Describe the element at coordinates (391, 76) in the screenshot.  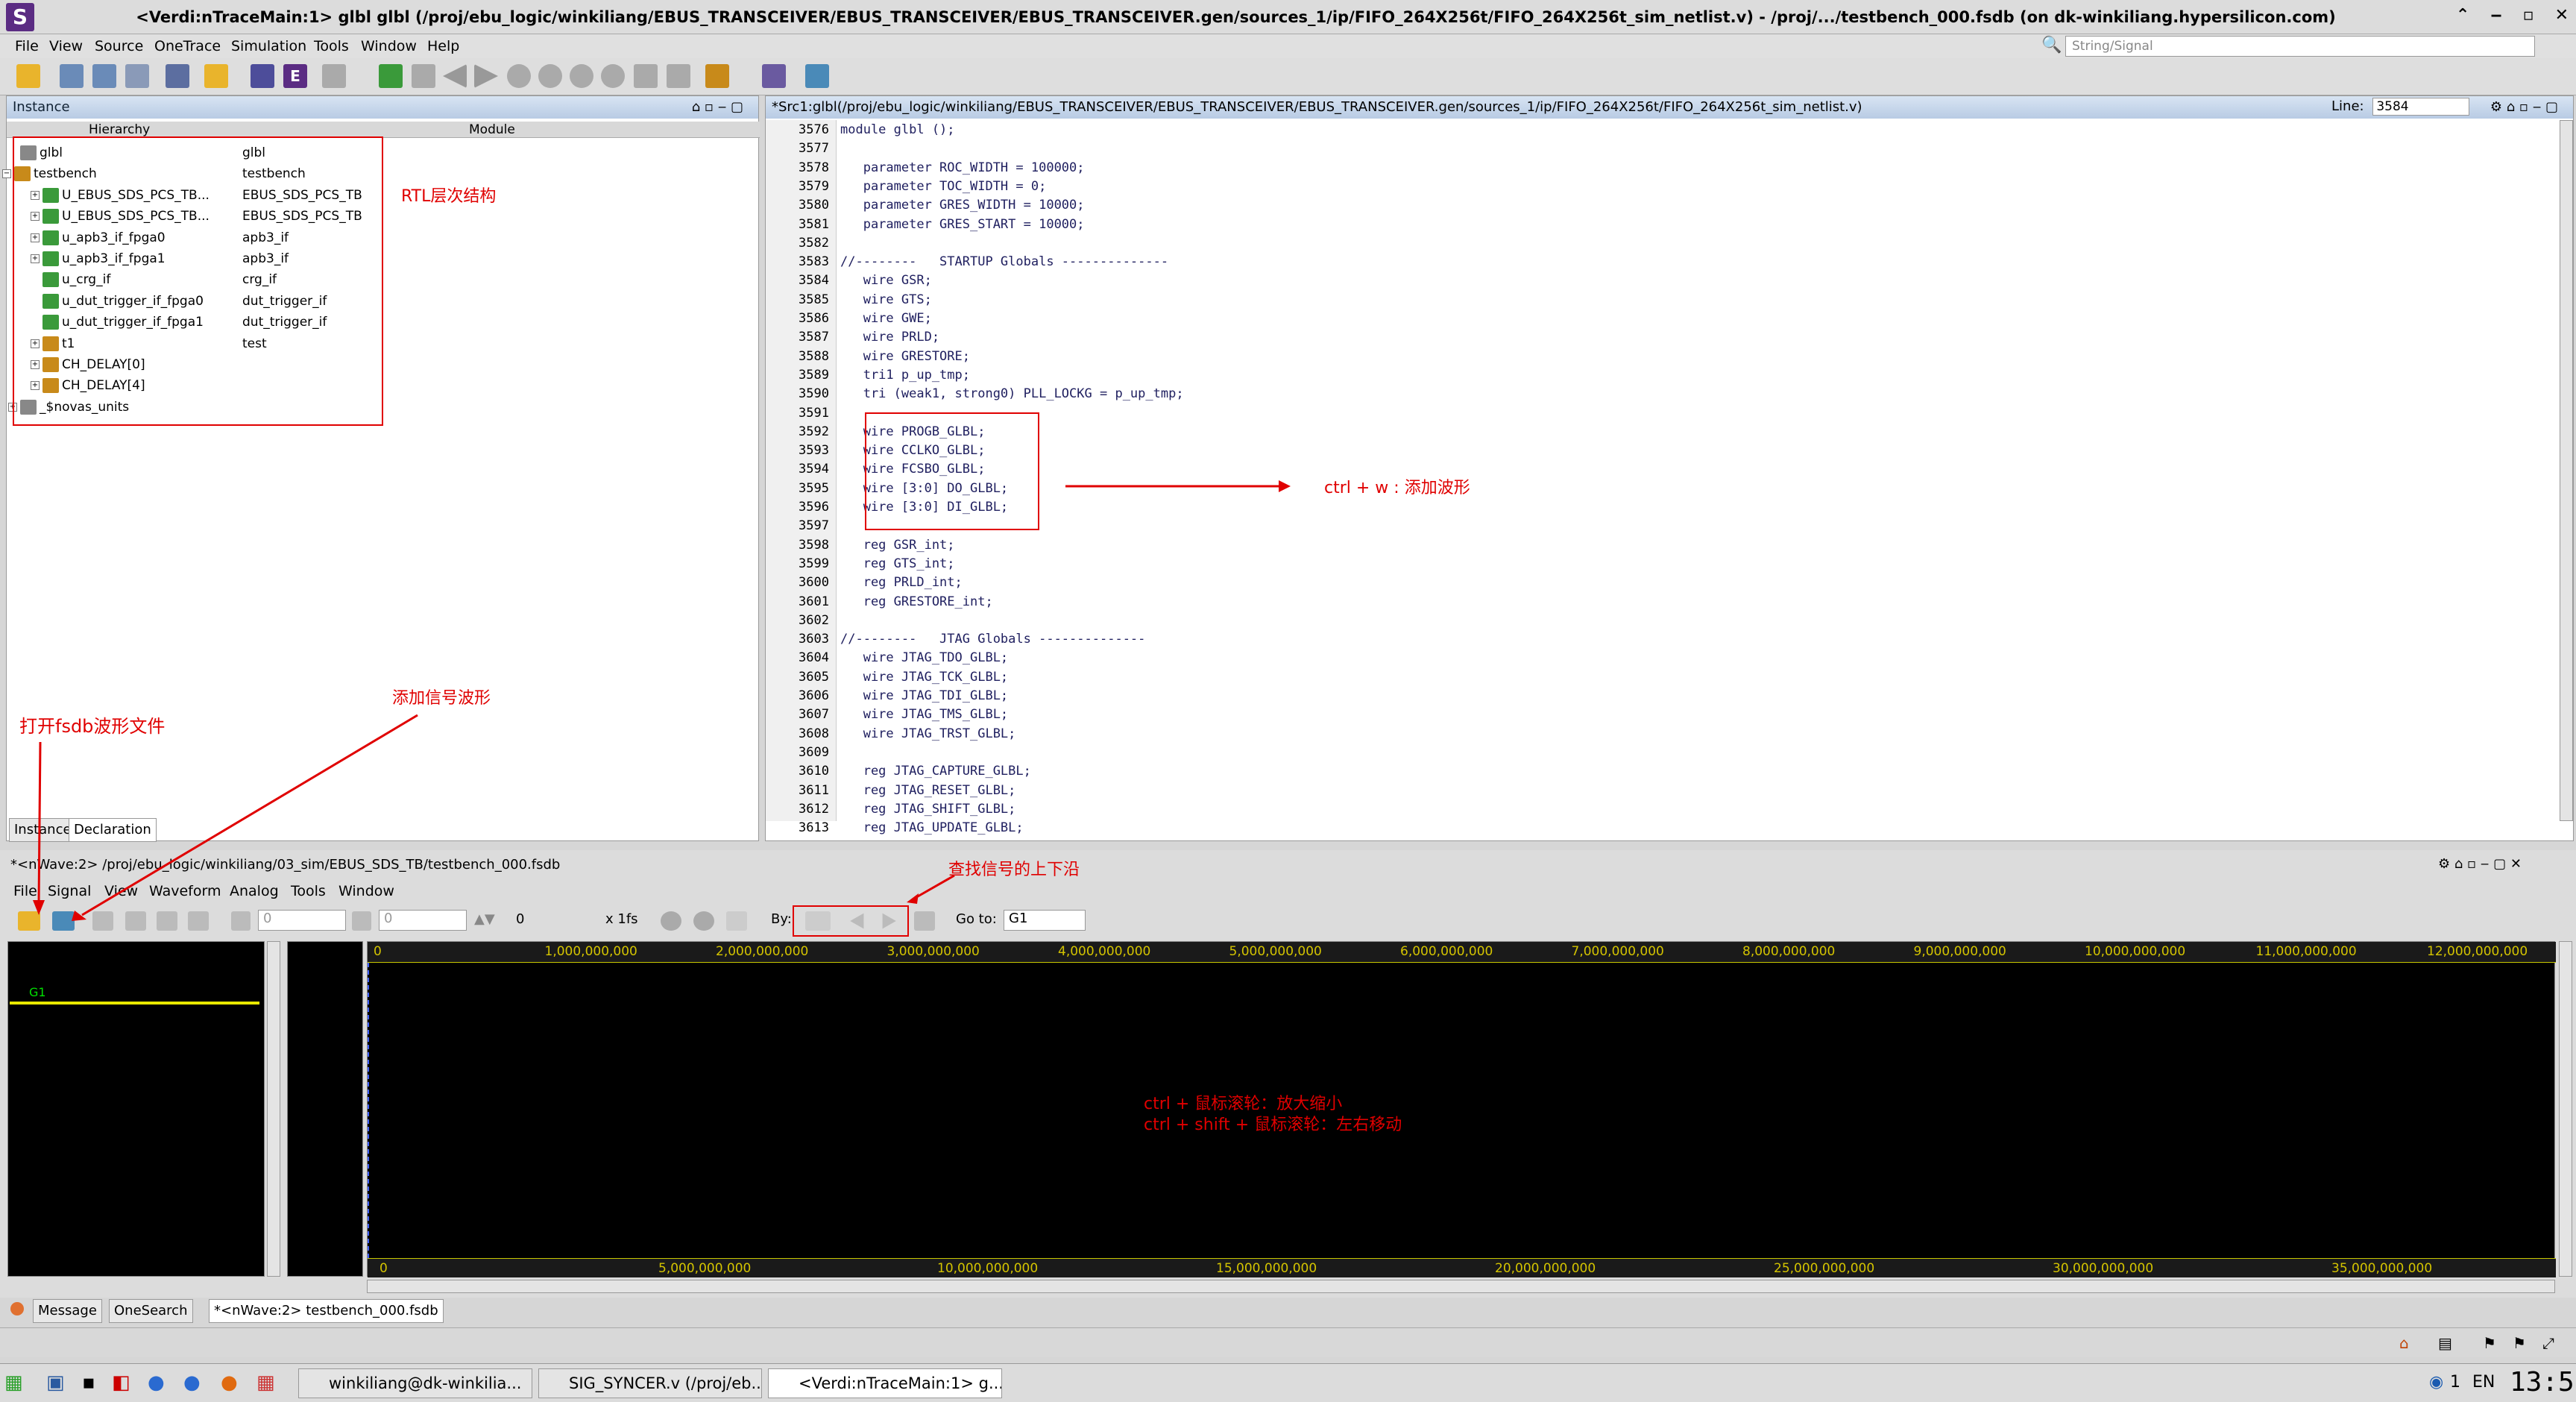
I see `green-l-icon` at that location.